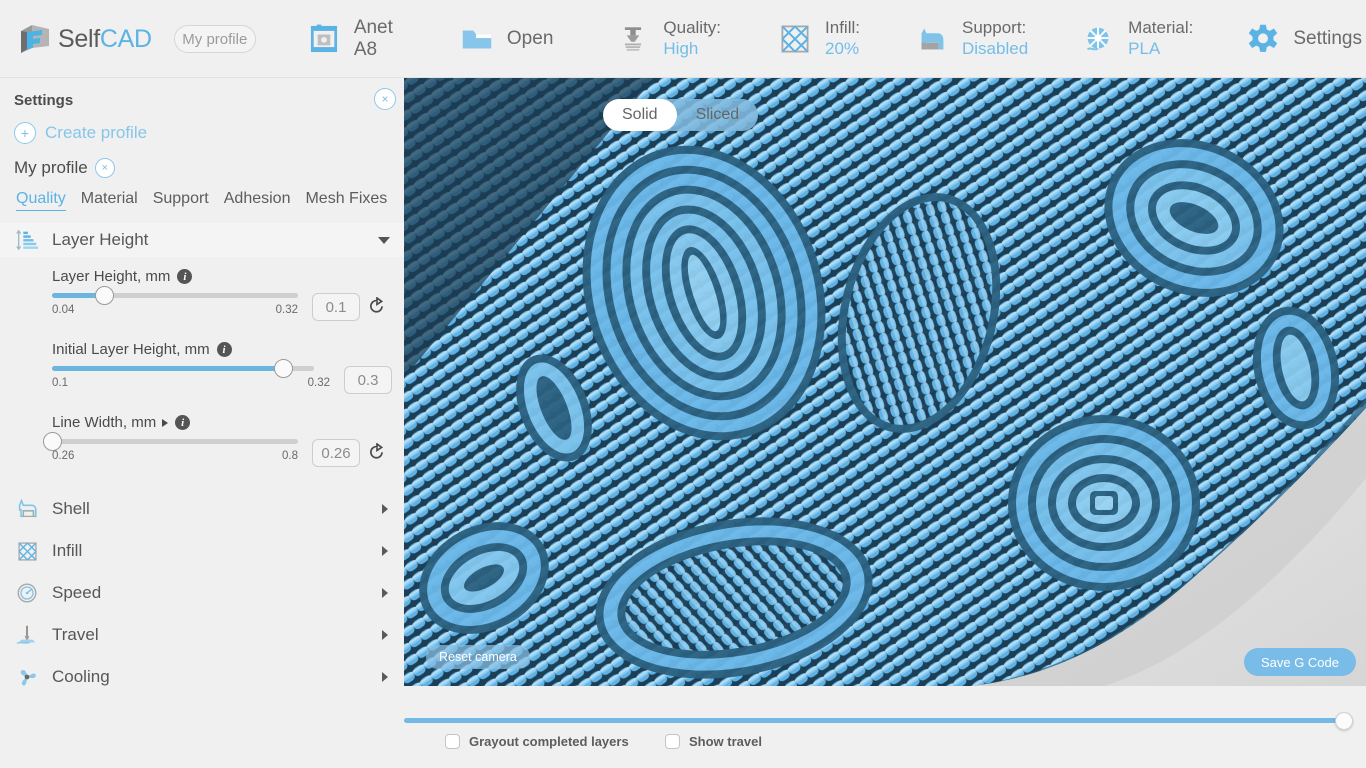 Image resolution: width=1366 pixels, height=768 pixels. I want to click on toolbar-quality-value: High, so click(681, 48).